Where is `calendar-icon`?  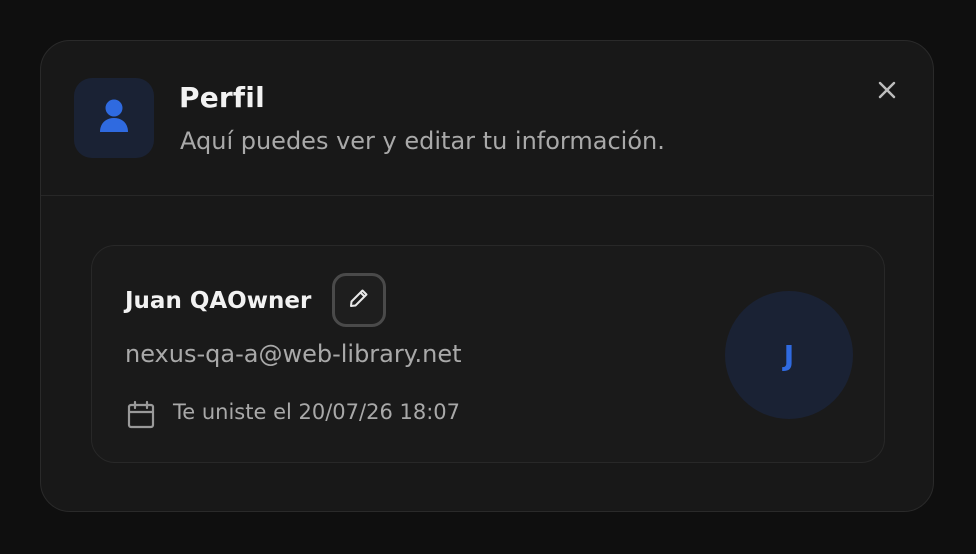 calendar-icon is located at coordinates (141, 415).